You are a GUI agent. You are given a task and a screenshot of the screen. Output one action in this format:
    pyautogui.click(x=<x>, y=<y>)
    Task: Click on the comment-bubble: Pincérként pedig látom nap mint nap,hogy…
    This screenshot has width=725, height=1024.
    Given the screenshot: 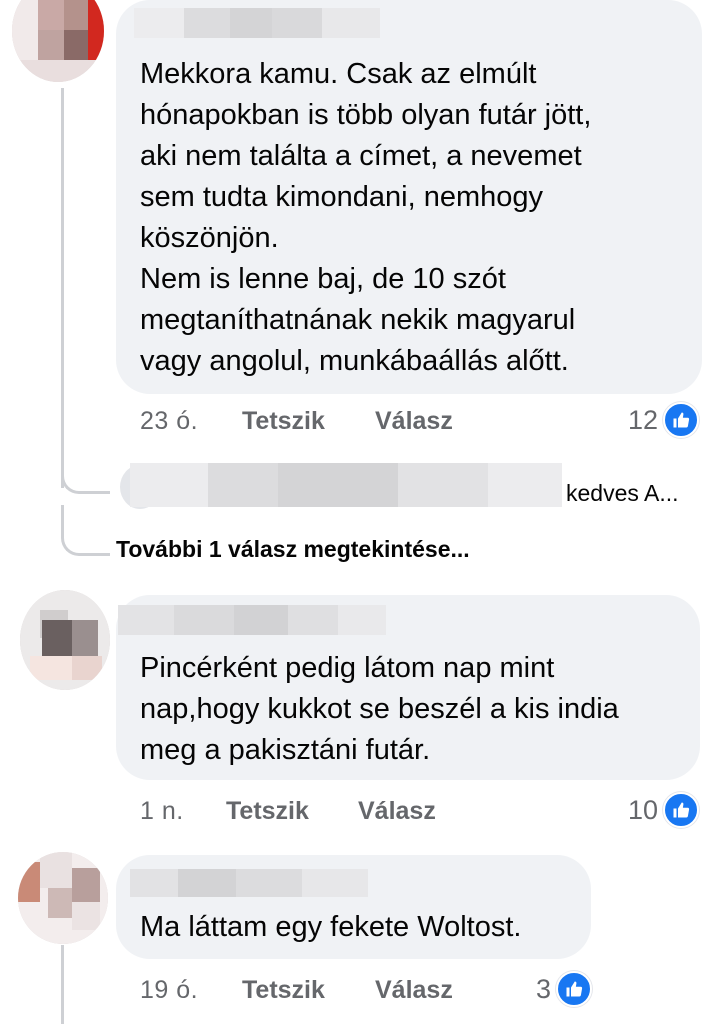 What is the action you would take?
    pyautogui.click(x=408, y=687)
    